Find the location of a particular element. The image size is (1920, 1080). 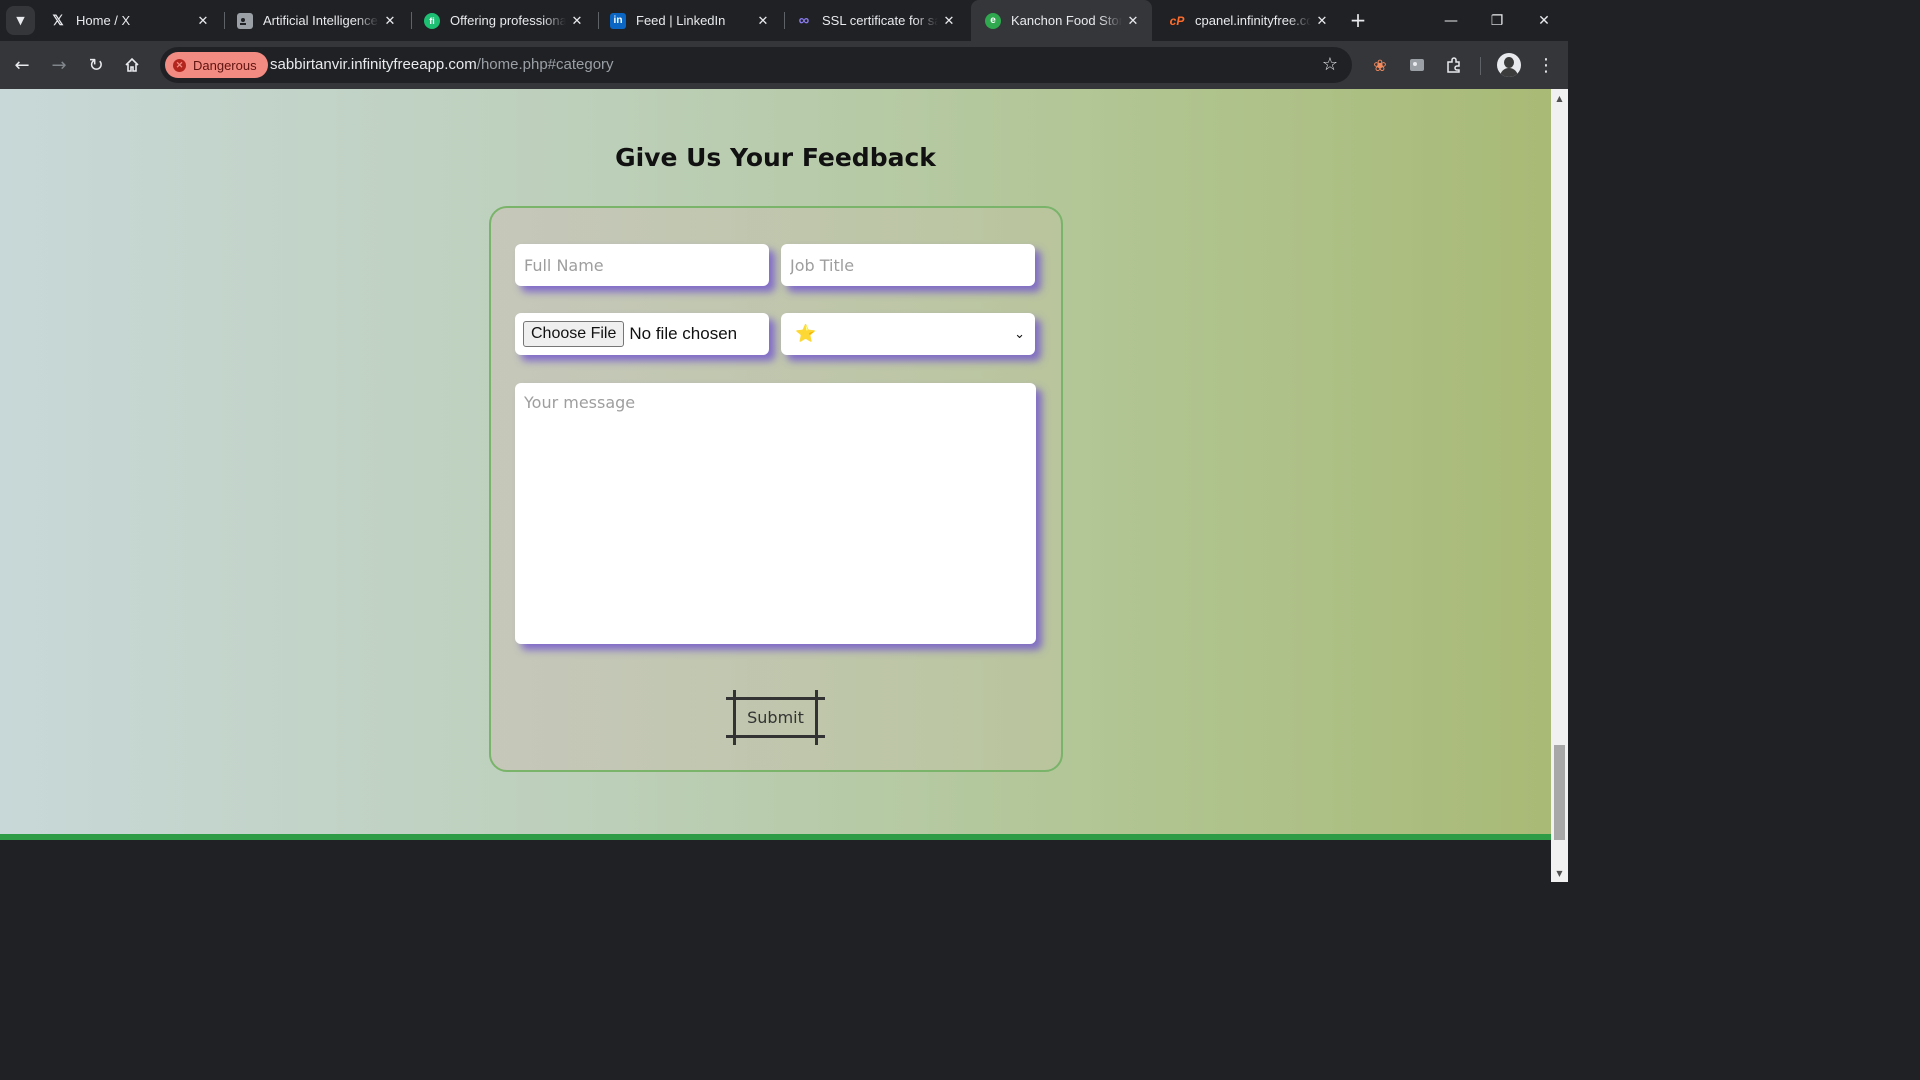

tab-kanchon-food-store: e Kanchon Food Store ✕ is located at coordinates (1061, 20).